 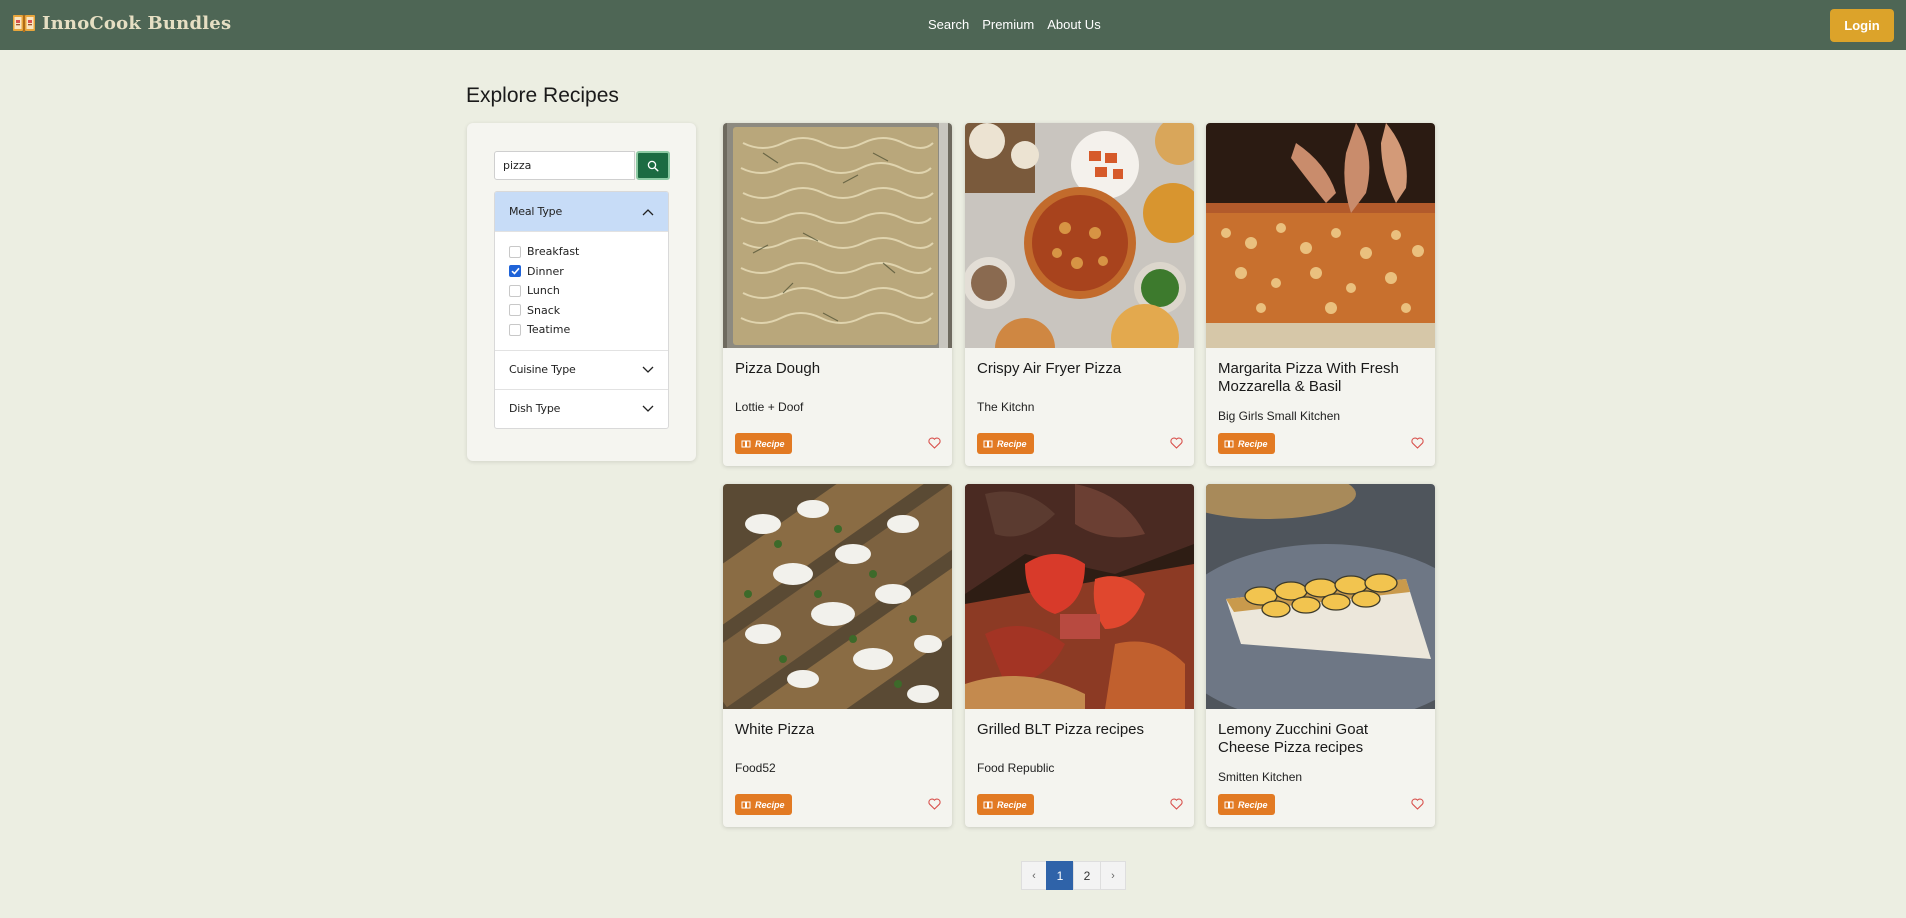 What do you see at coordinates (1087, 875) in the screenshot?
I see `page-2-button: 2` at bounding box center [1087, 875].